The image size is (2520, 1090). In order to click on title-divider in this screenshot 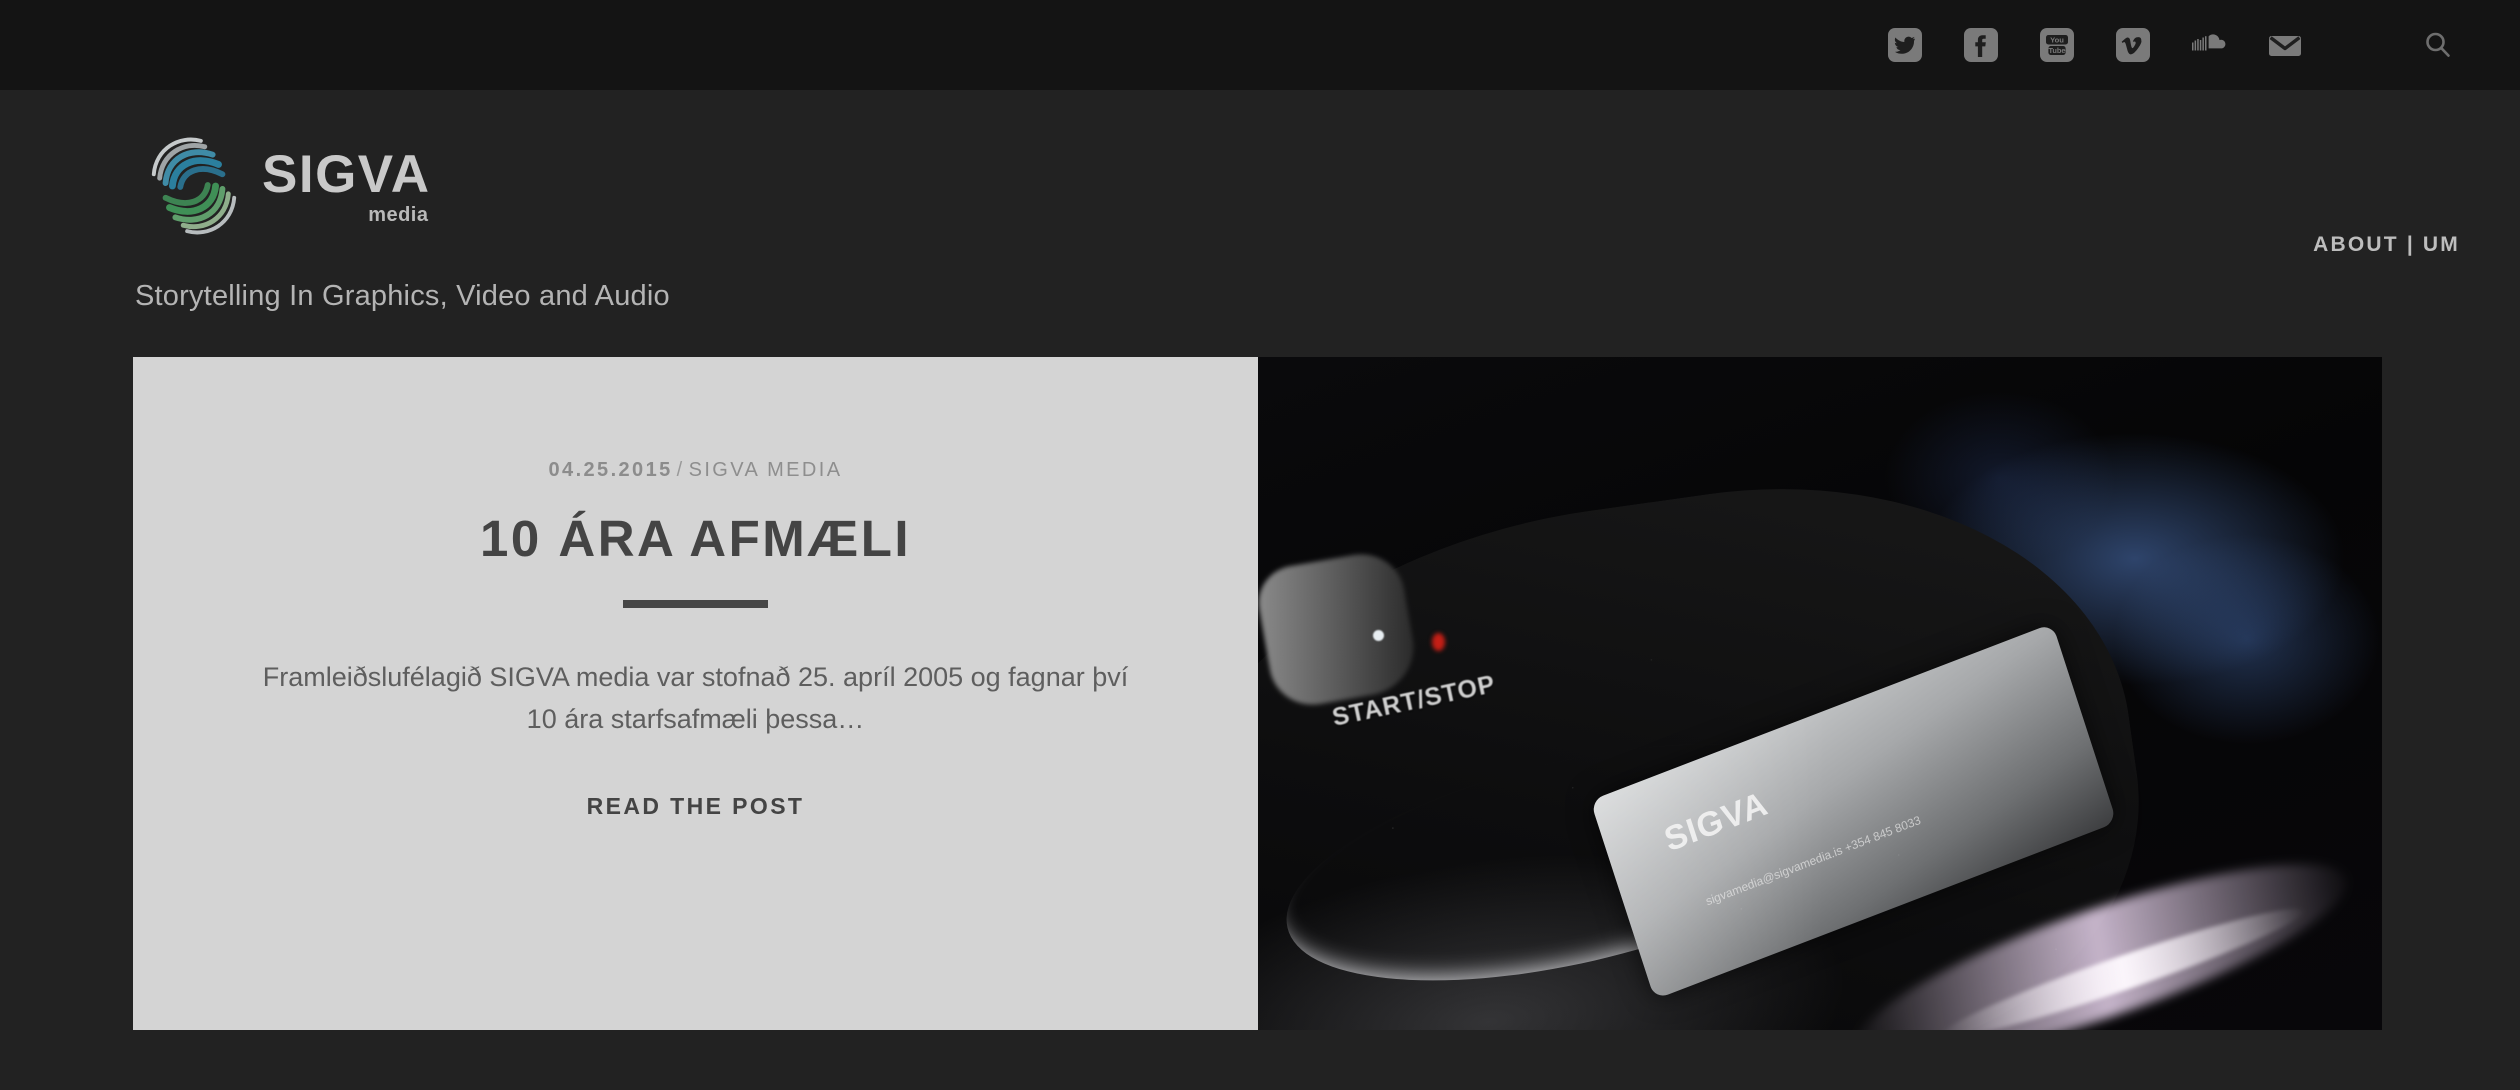, I will do `click(695, 604)`.